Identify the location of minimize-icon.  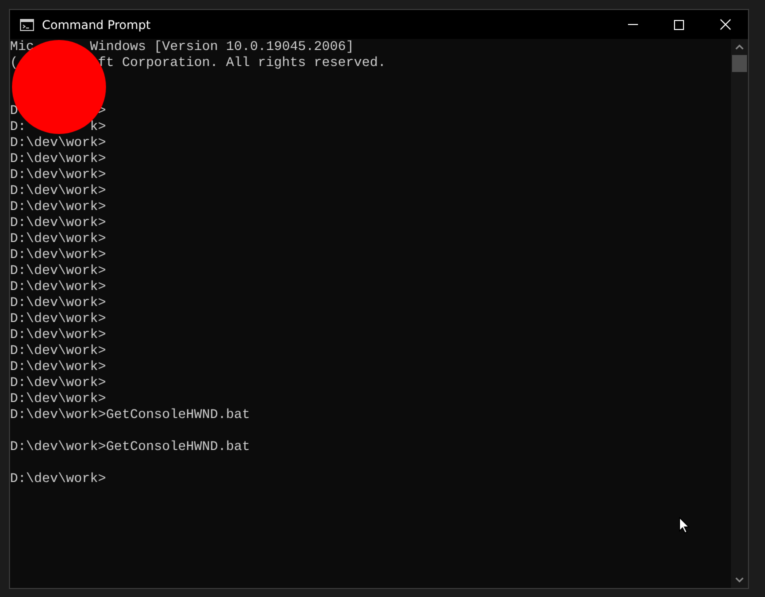
(633, 24).